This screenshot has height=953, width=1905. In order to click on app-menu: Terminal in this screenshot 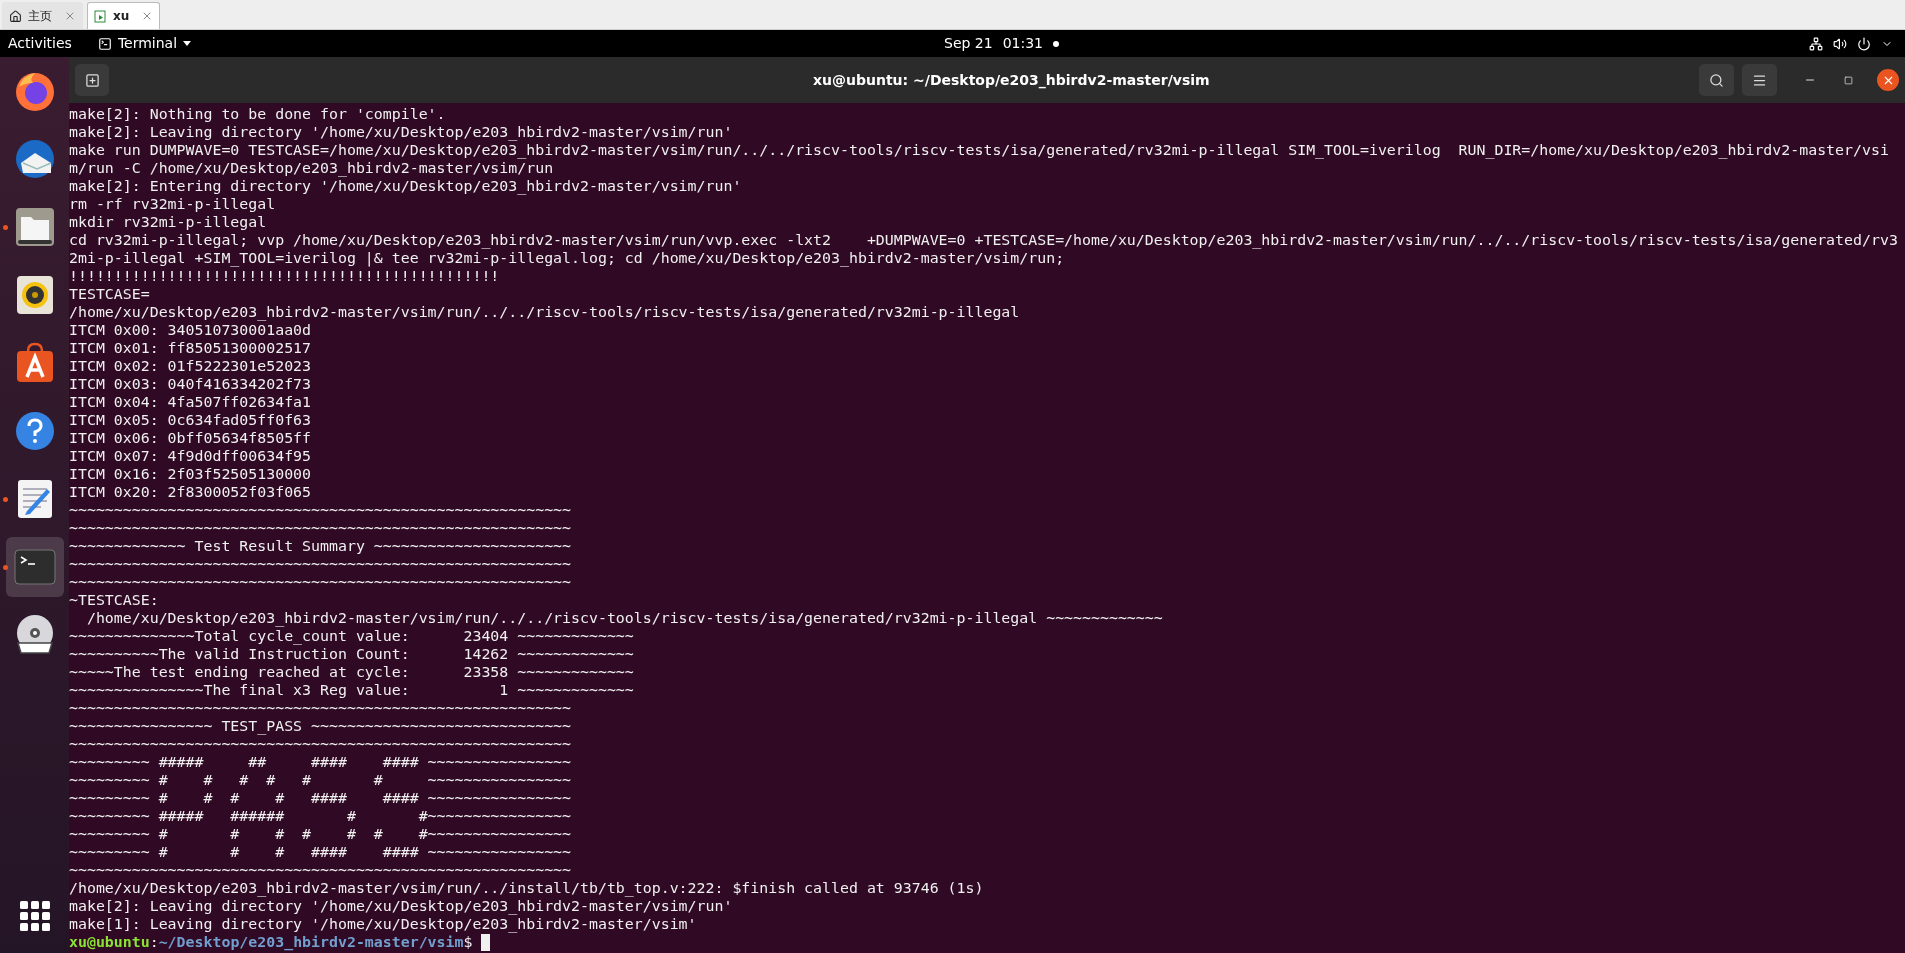, I will do `click(144, 43)`.